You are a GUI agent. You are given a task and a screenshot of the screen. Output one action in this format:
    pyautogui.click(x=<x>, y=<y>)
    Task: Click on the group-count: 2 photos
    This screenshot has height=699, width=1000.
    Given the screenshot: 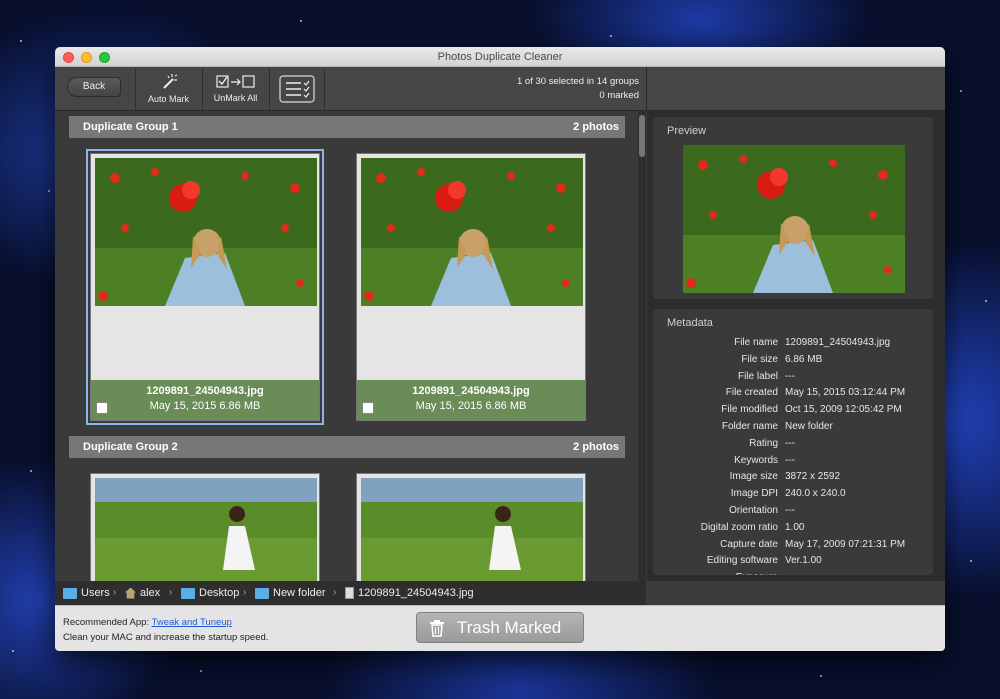 What is the action you would take?
    pyautogui.click(x=596, y=447)
    